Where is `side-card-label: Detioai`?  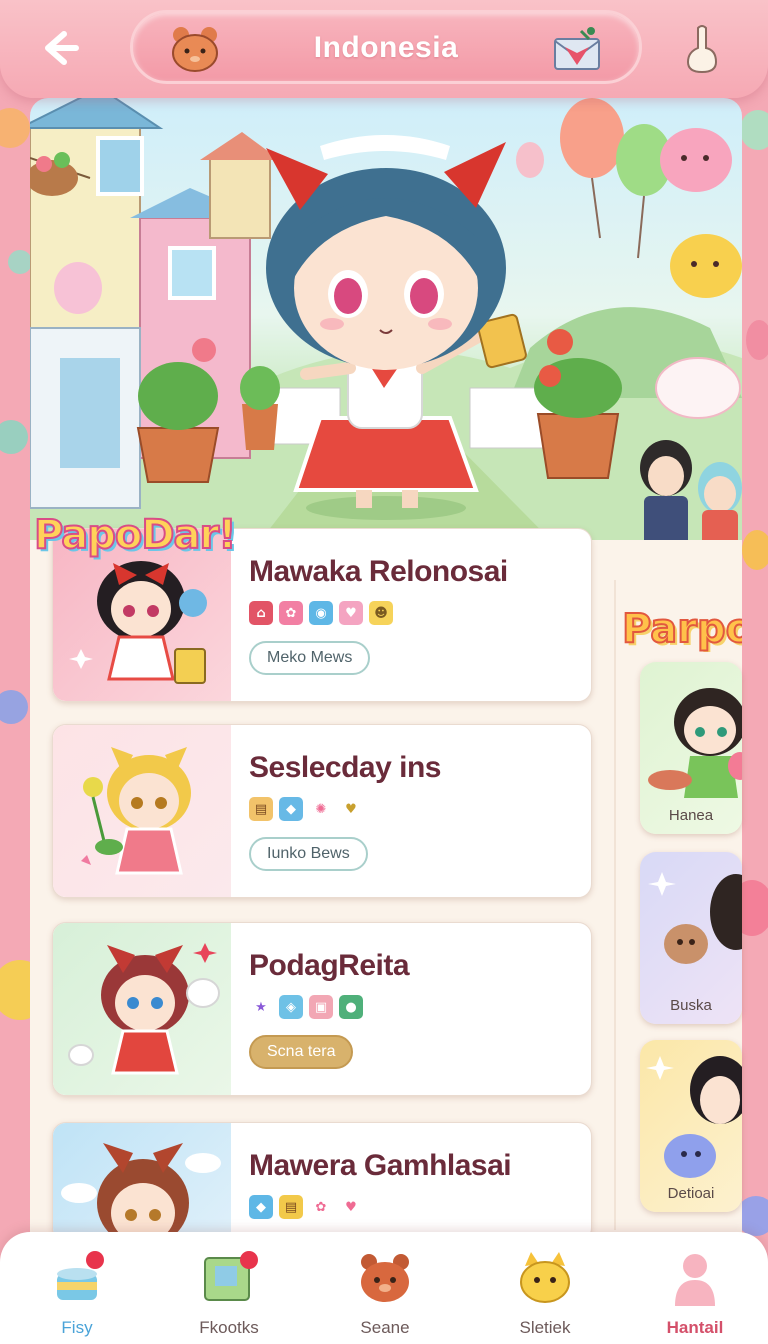 side-card-label: Detioai is located at coordinates (691, 1193).